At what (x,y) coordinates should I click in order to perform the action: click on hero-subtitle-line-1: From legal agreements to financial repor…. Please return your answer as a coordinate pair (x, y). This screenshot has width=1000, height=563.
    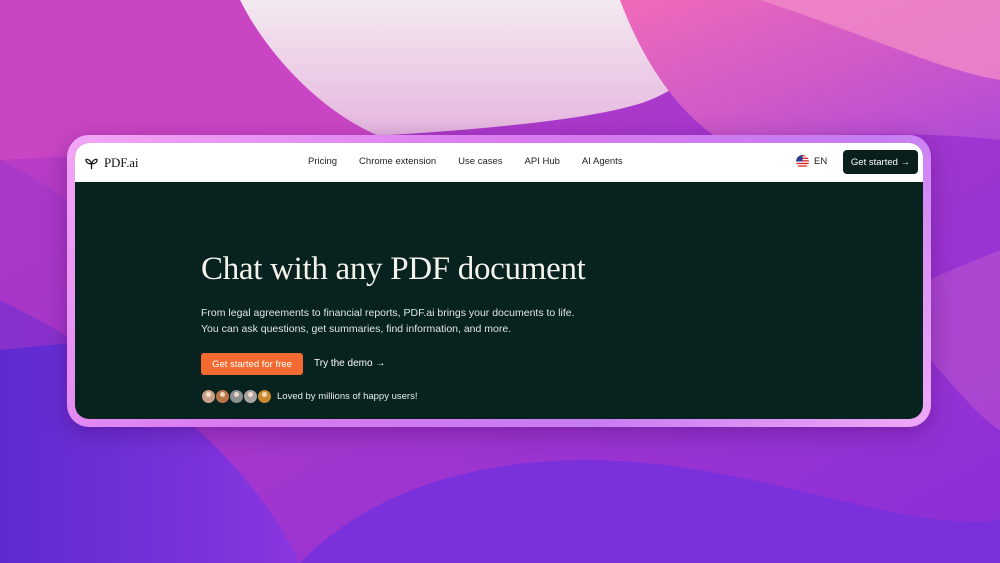
    Looking at the image, I should click on (388, 313).